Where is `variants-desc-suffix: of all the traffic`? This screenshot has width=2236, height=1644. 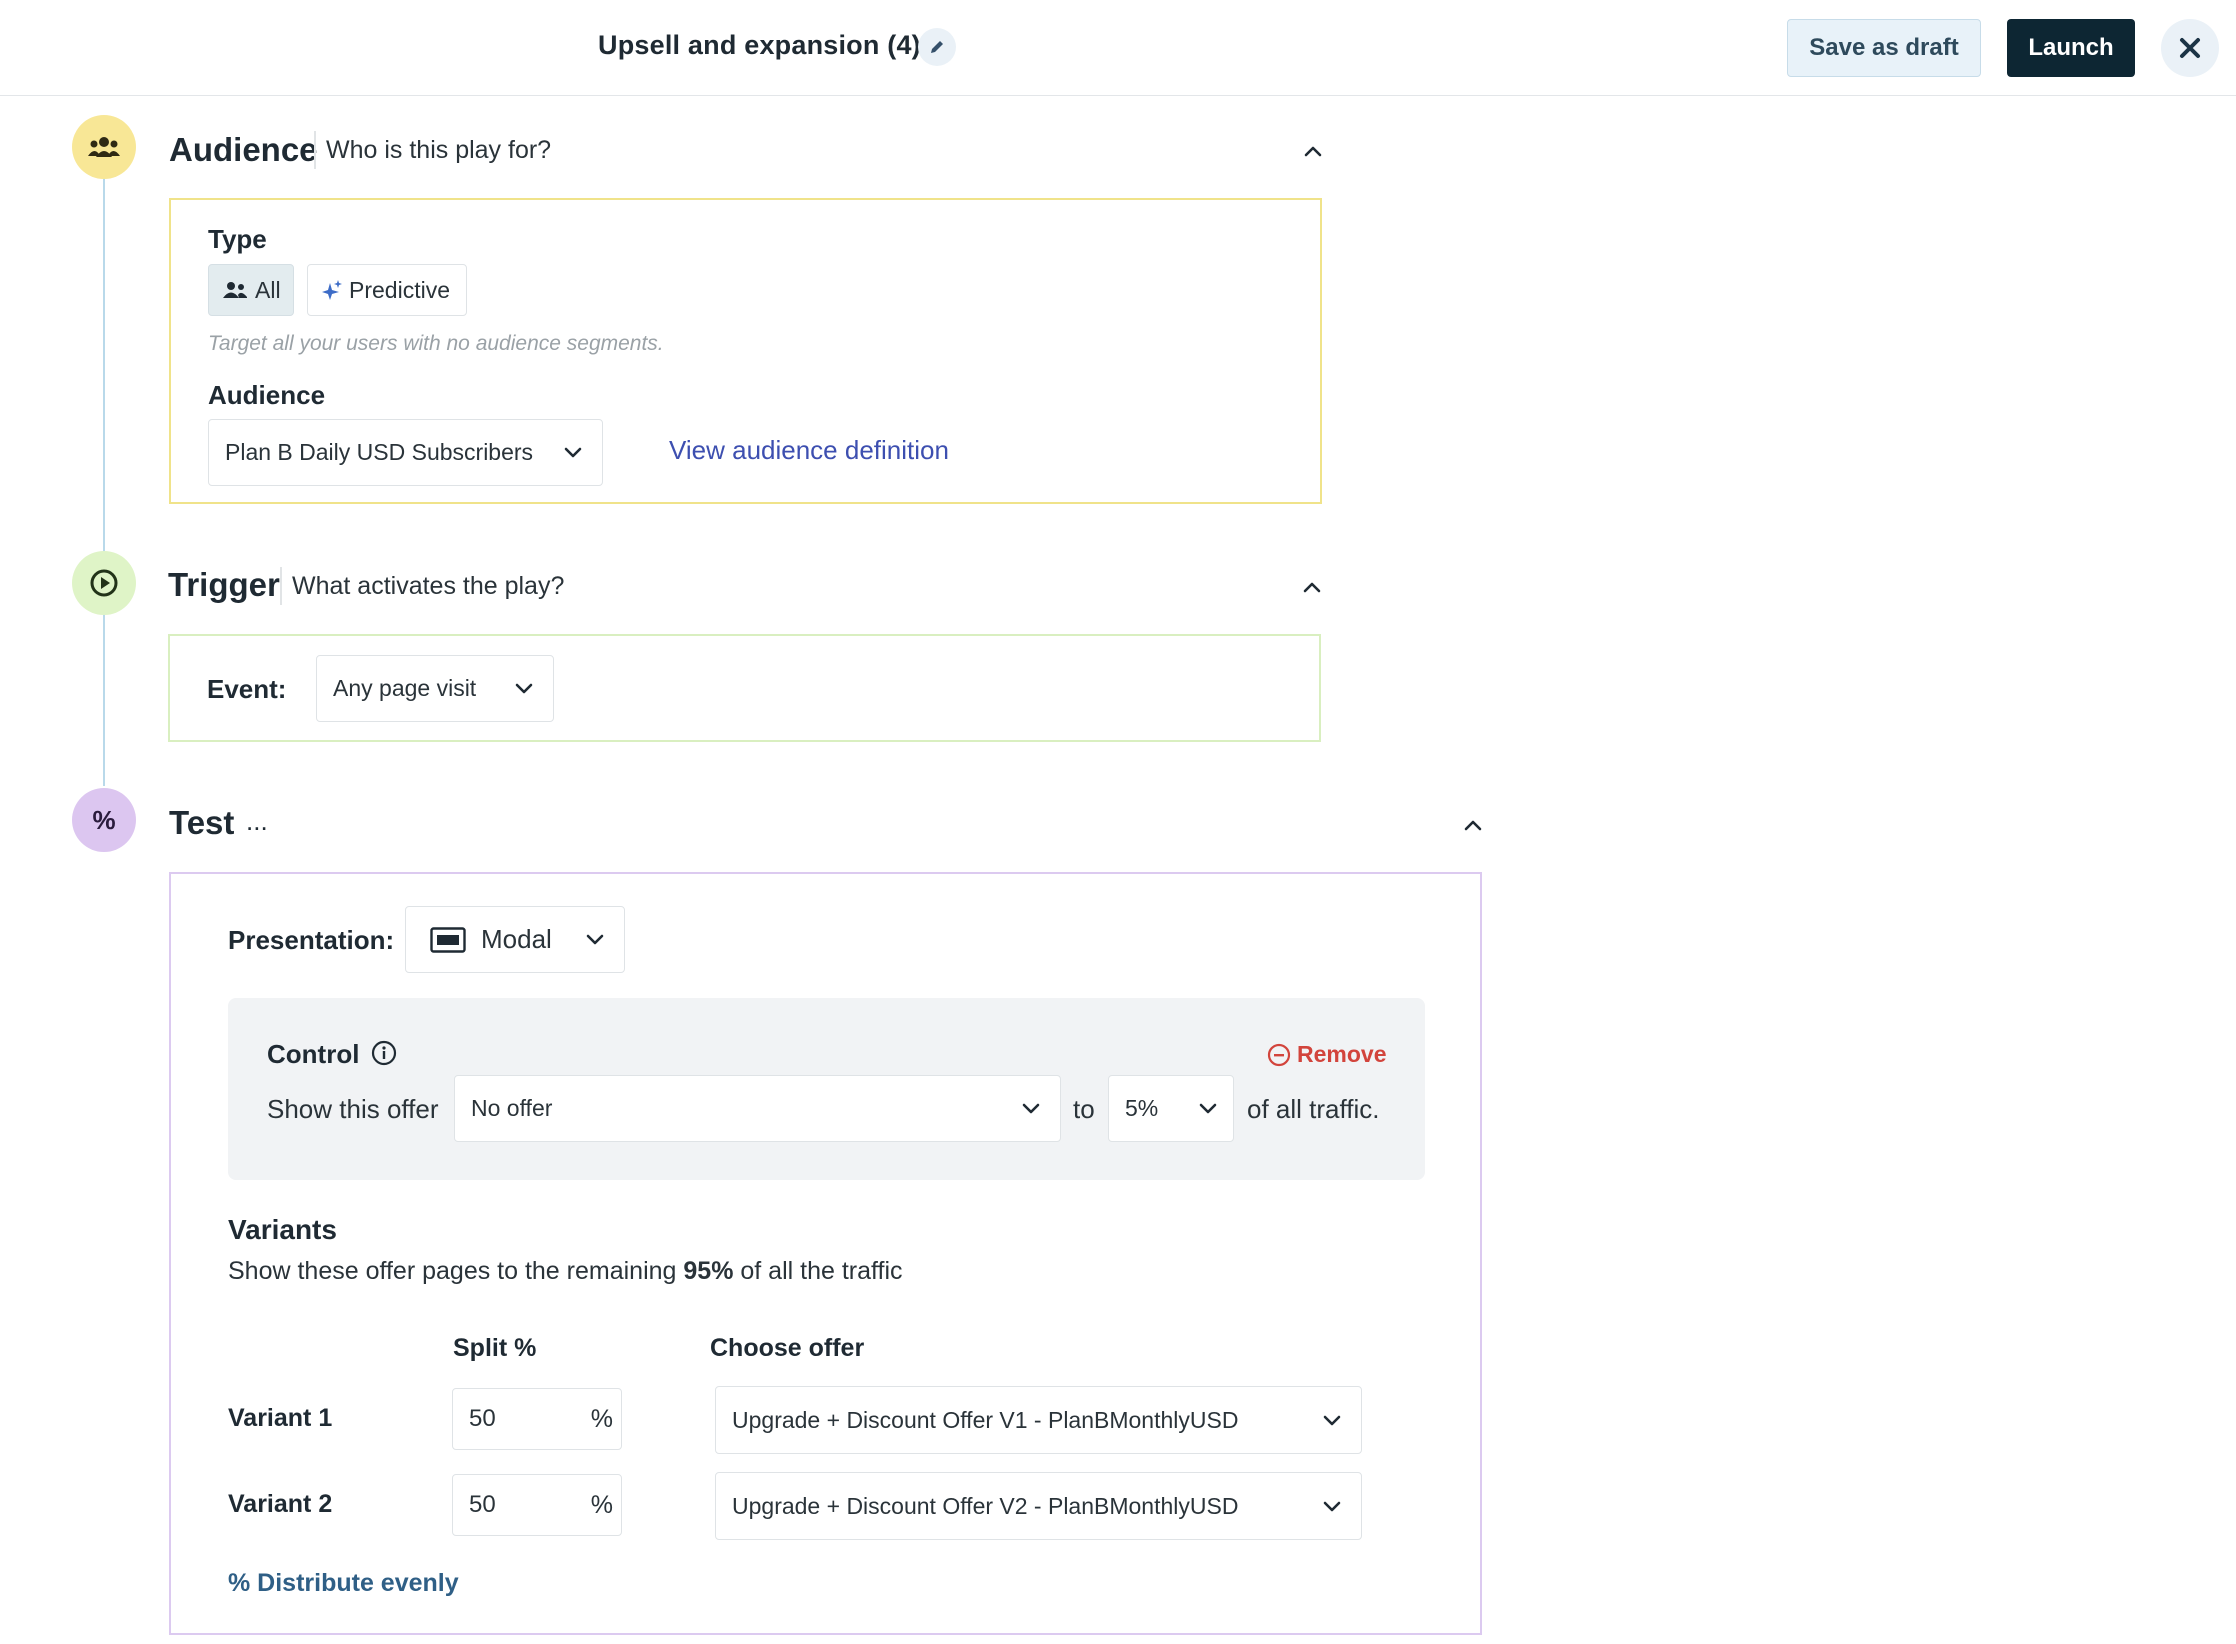
variants-desc-suffix: of all the traffic is located at coordinates (818, 1271).